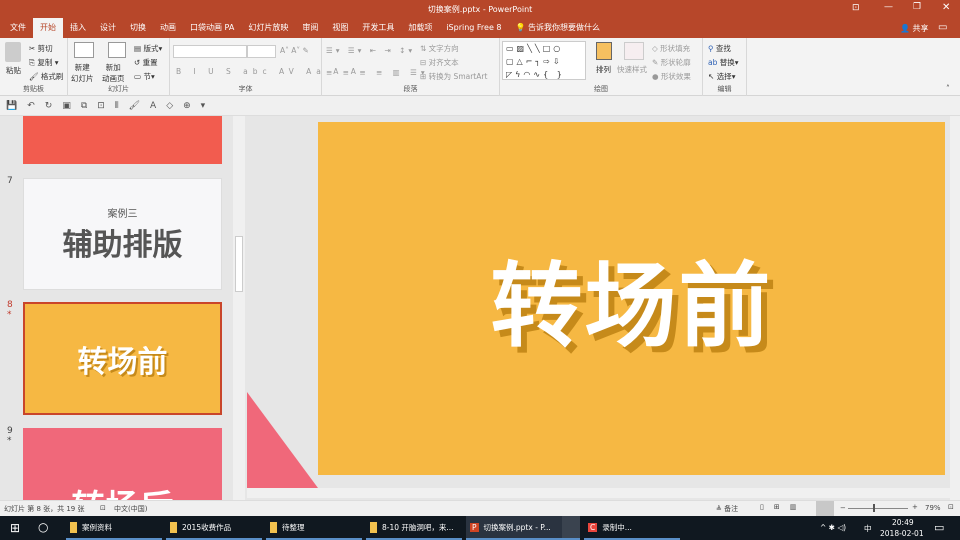  What do you see at coordinates (914, 28) in the screenshot?
I see `share-button: 👤 共享` at bounding box center [914, 28].